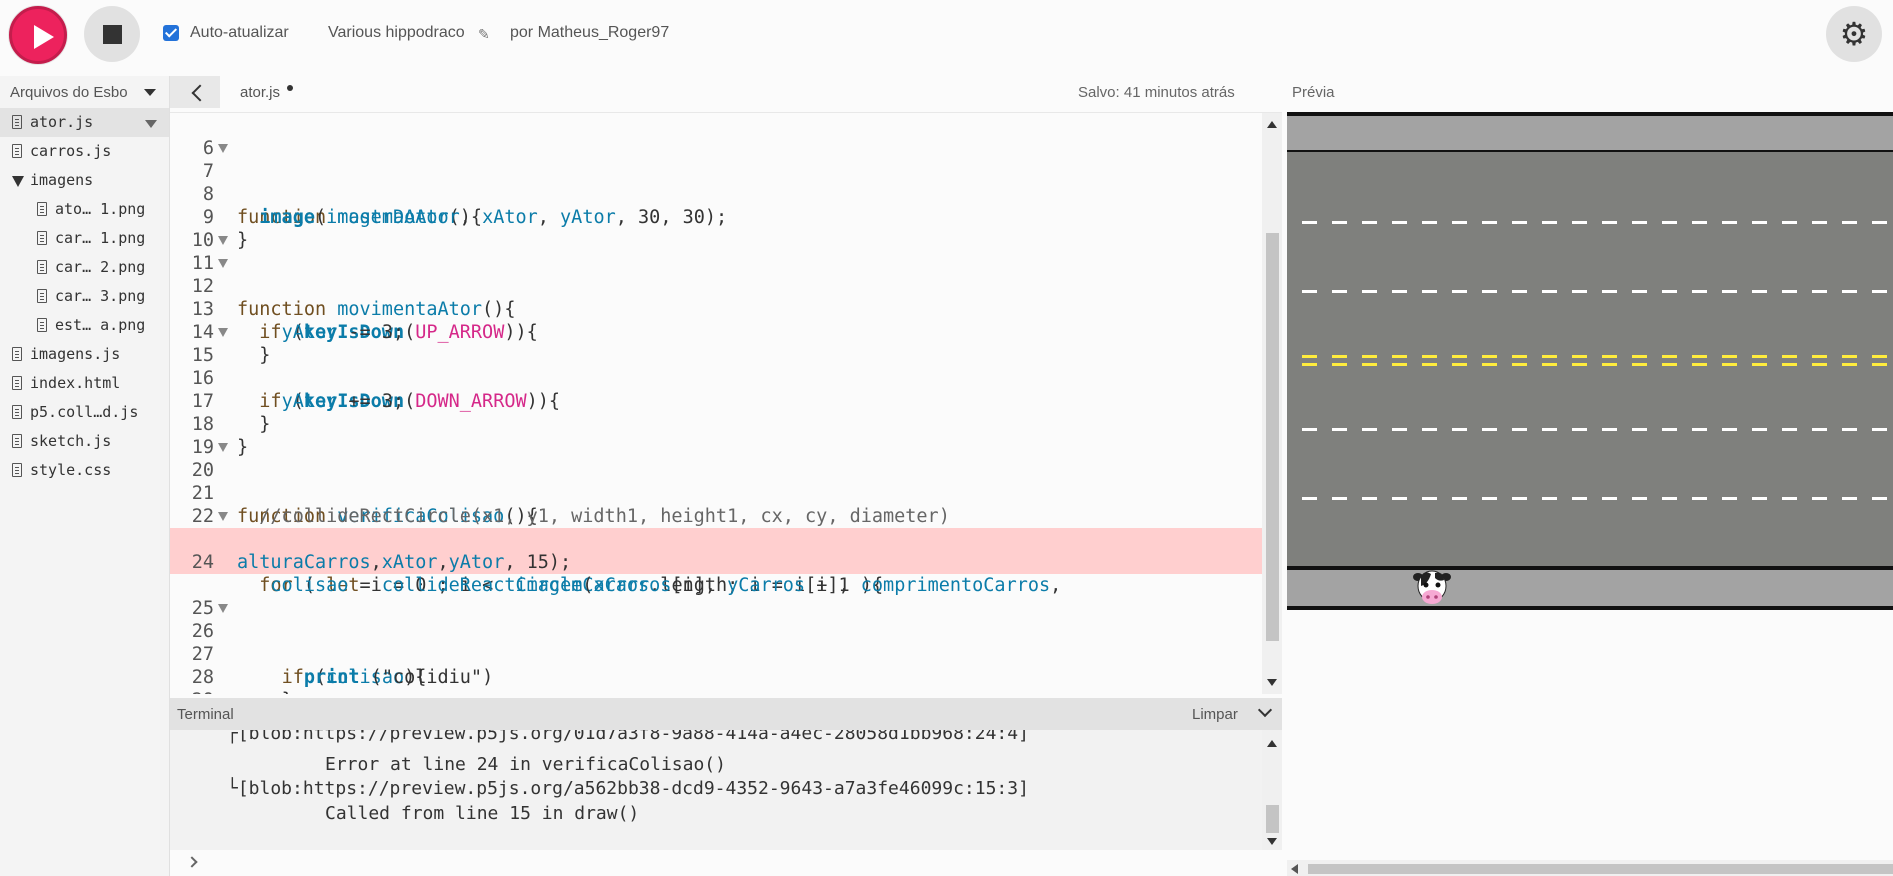 This screenshot has height=876, width=1893. I want to click on folder-open-icon, so click(18, 181).